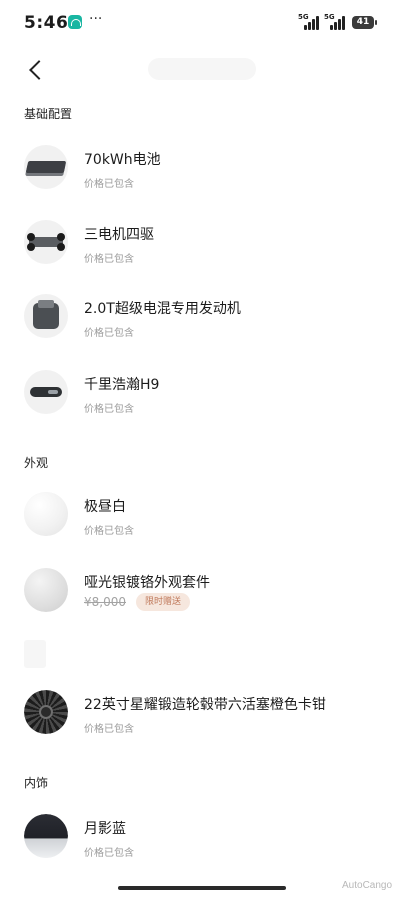 This screenshot has width=404, height=900. Describe the element at coordinates (308, 21) in the screenshot. I see `cellular-signal-icon: 5G` at that location.